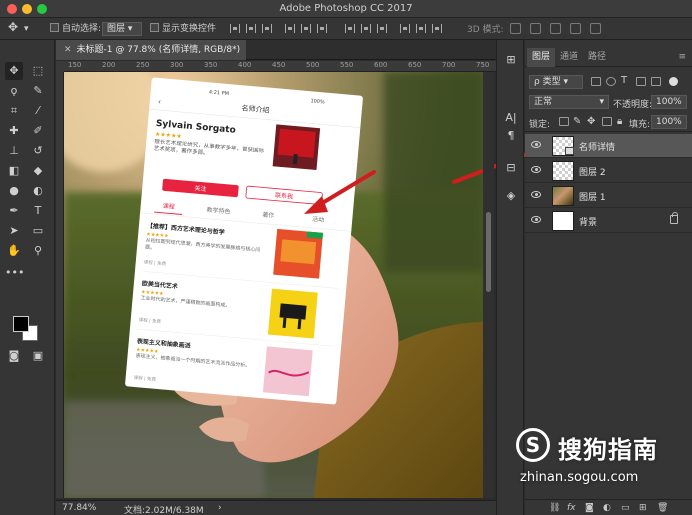  I want to click on layer-name: 图层 1, so click(592, 196).